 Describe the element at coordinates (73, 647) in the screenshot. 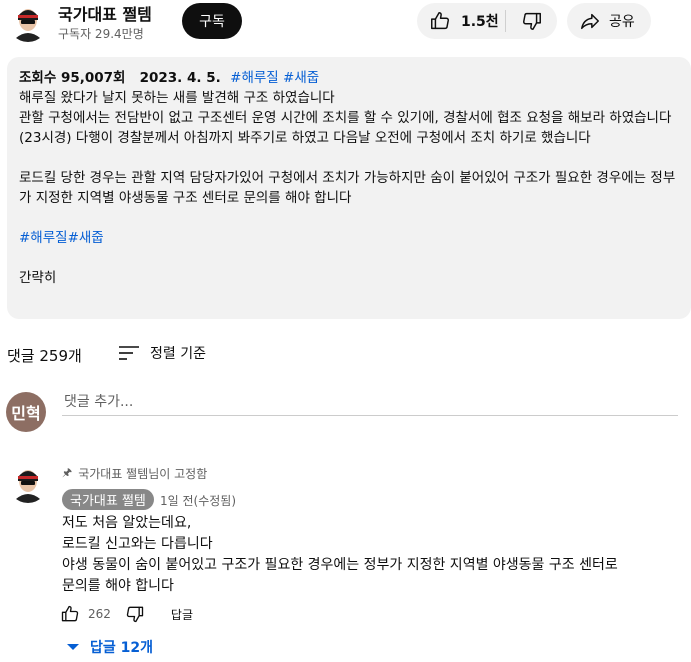

I see `chevron-down-icon` at that location.